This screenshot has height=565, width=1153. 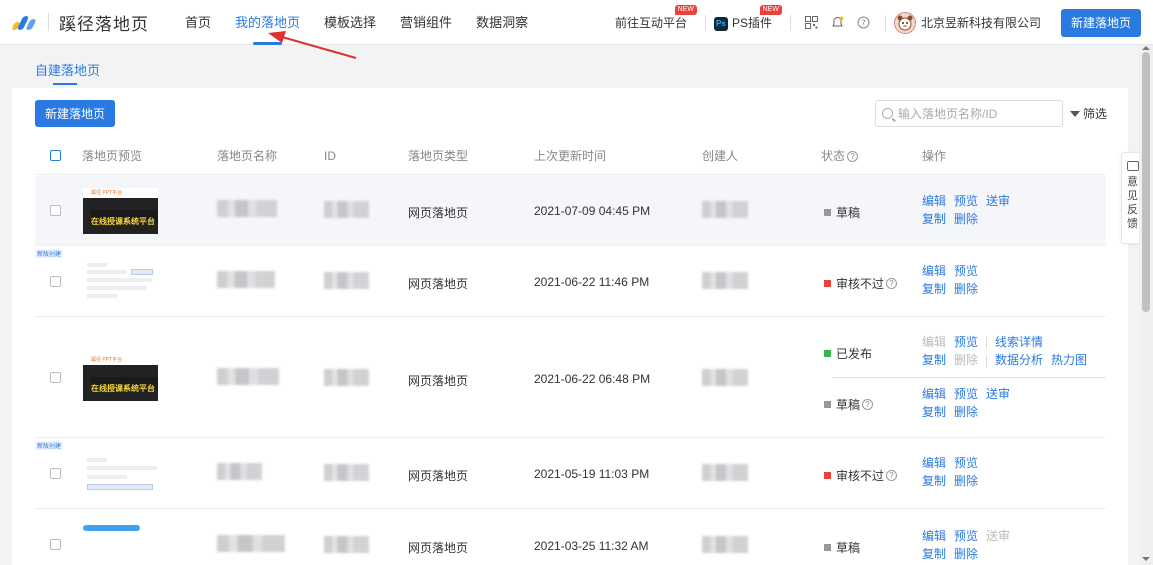 I want to click on feedback-label: 意见反馈, so click(x=1132, y=203).